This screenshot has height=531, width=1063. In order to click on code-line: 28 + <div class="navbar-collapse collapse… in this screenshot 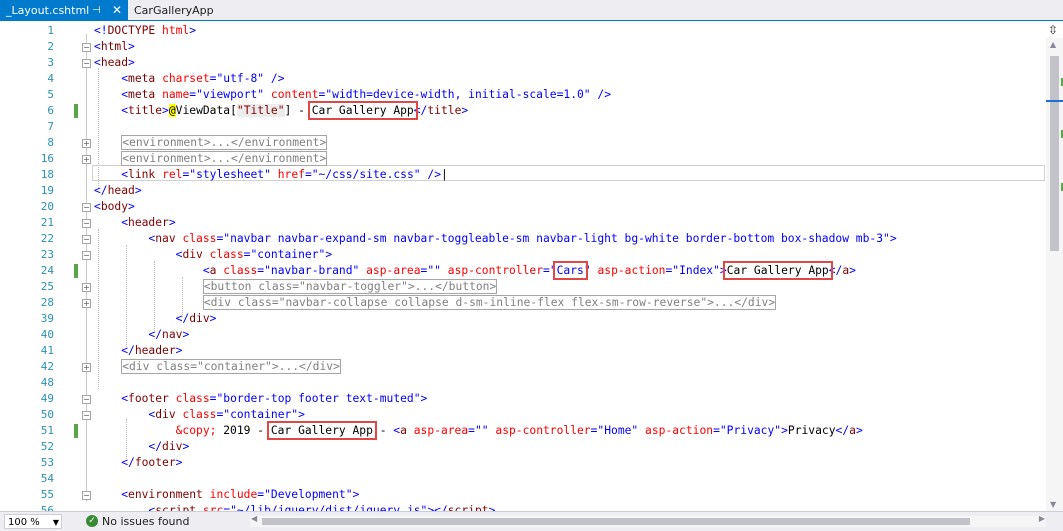, I will do `click(523, 303)`.